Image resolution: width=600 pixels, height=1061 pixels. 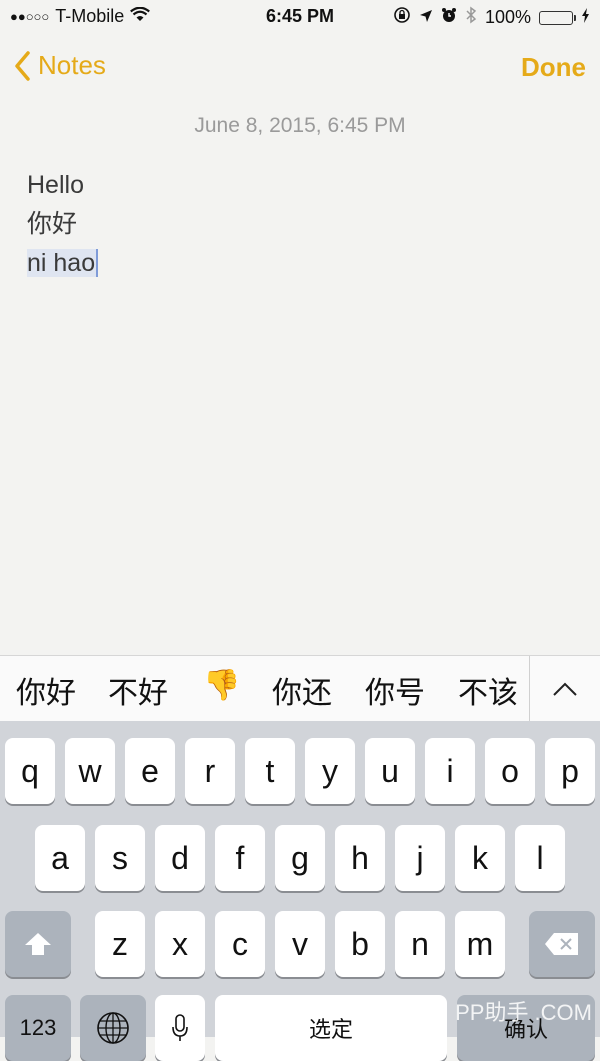 I want to click on note-date: June 8, 2015, 6:45 PM, so click(x=300, y=125).